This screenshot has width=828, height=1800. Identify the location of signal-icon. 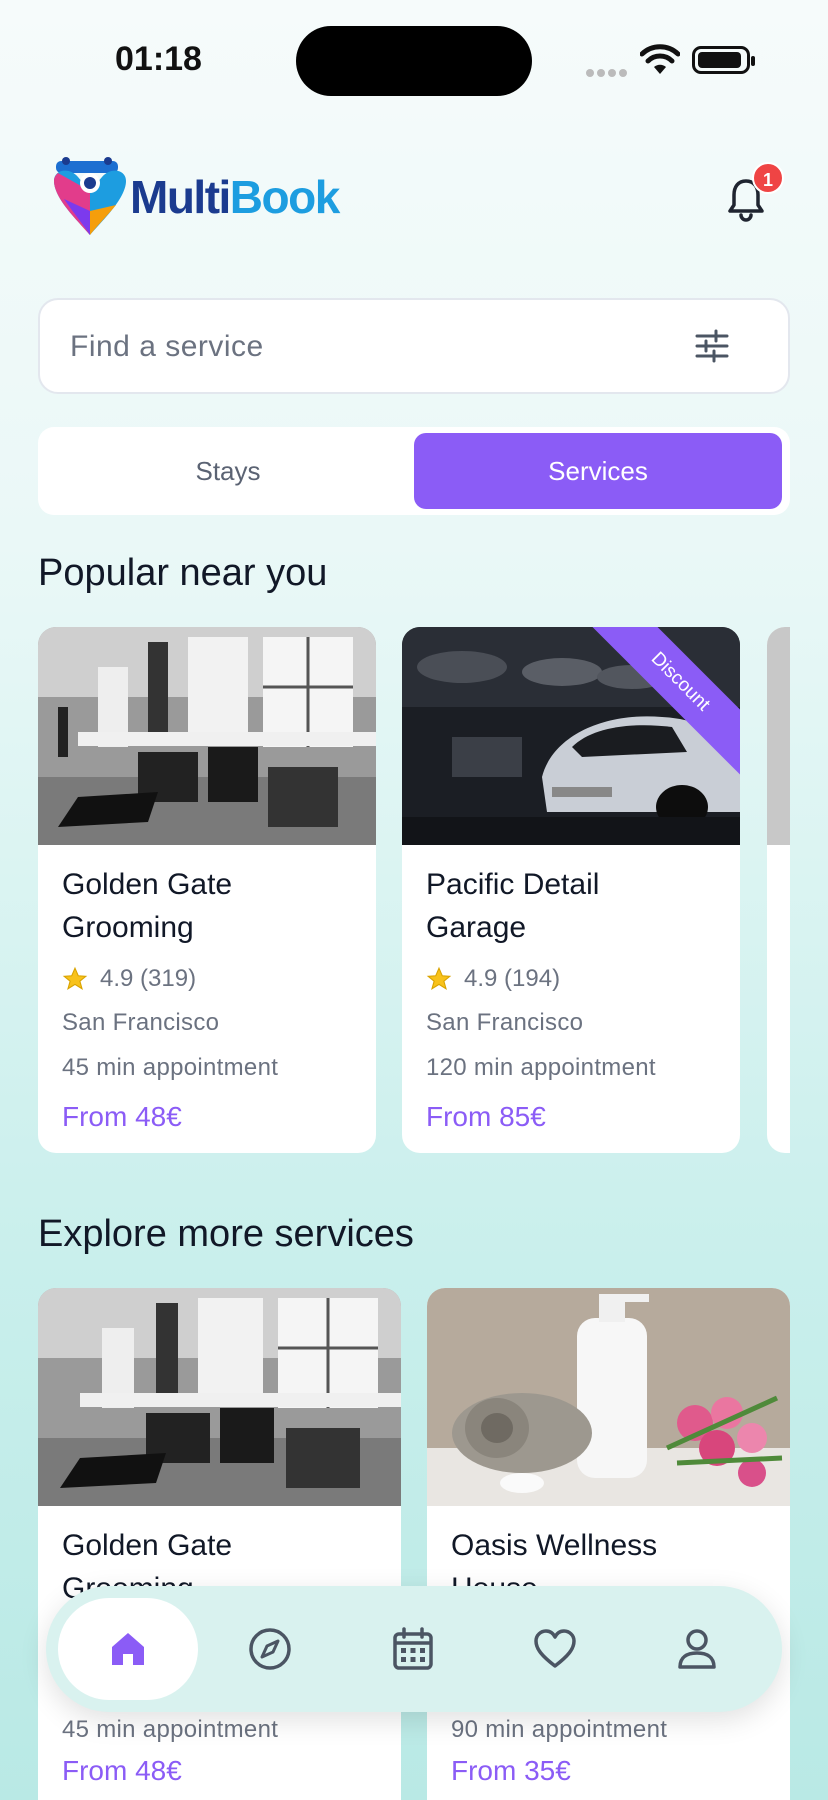
(608, 73).